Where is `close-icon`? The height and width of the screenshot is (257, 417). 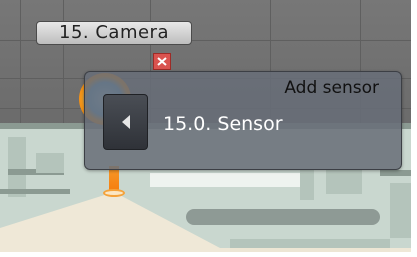 close-icon is located at coordinates (162, 61).